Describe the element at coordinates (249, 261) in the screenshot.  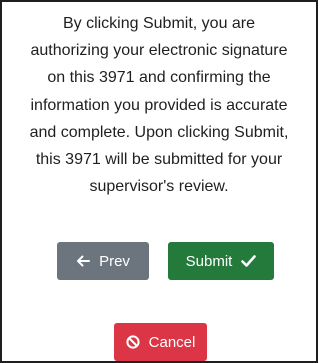
I see `check-icon` at that location.